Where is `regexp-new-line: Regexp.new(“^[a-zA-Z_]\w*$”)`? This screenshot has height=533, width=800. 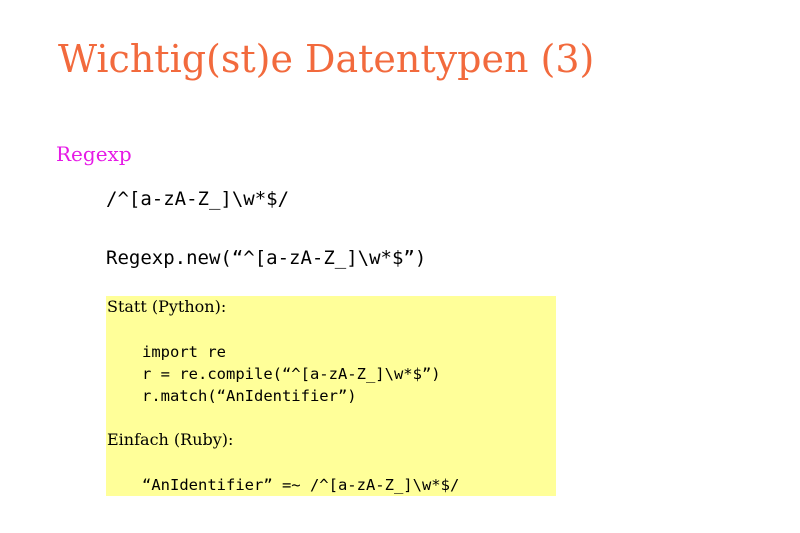 regexp-new-line: Regexp.new(“^[a-zA-Z_]\w*$”) is located at coordinates (266, 258).